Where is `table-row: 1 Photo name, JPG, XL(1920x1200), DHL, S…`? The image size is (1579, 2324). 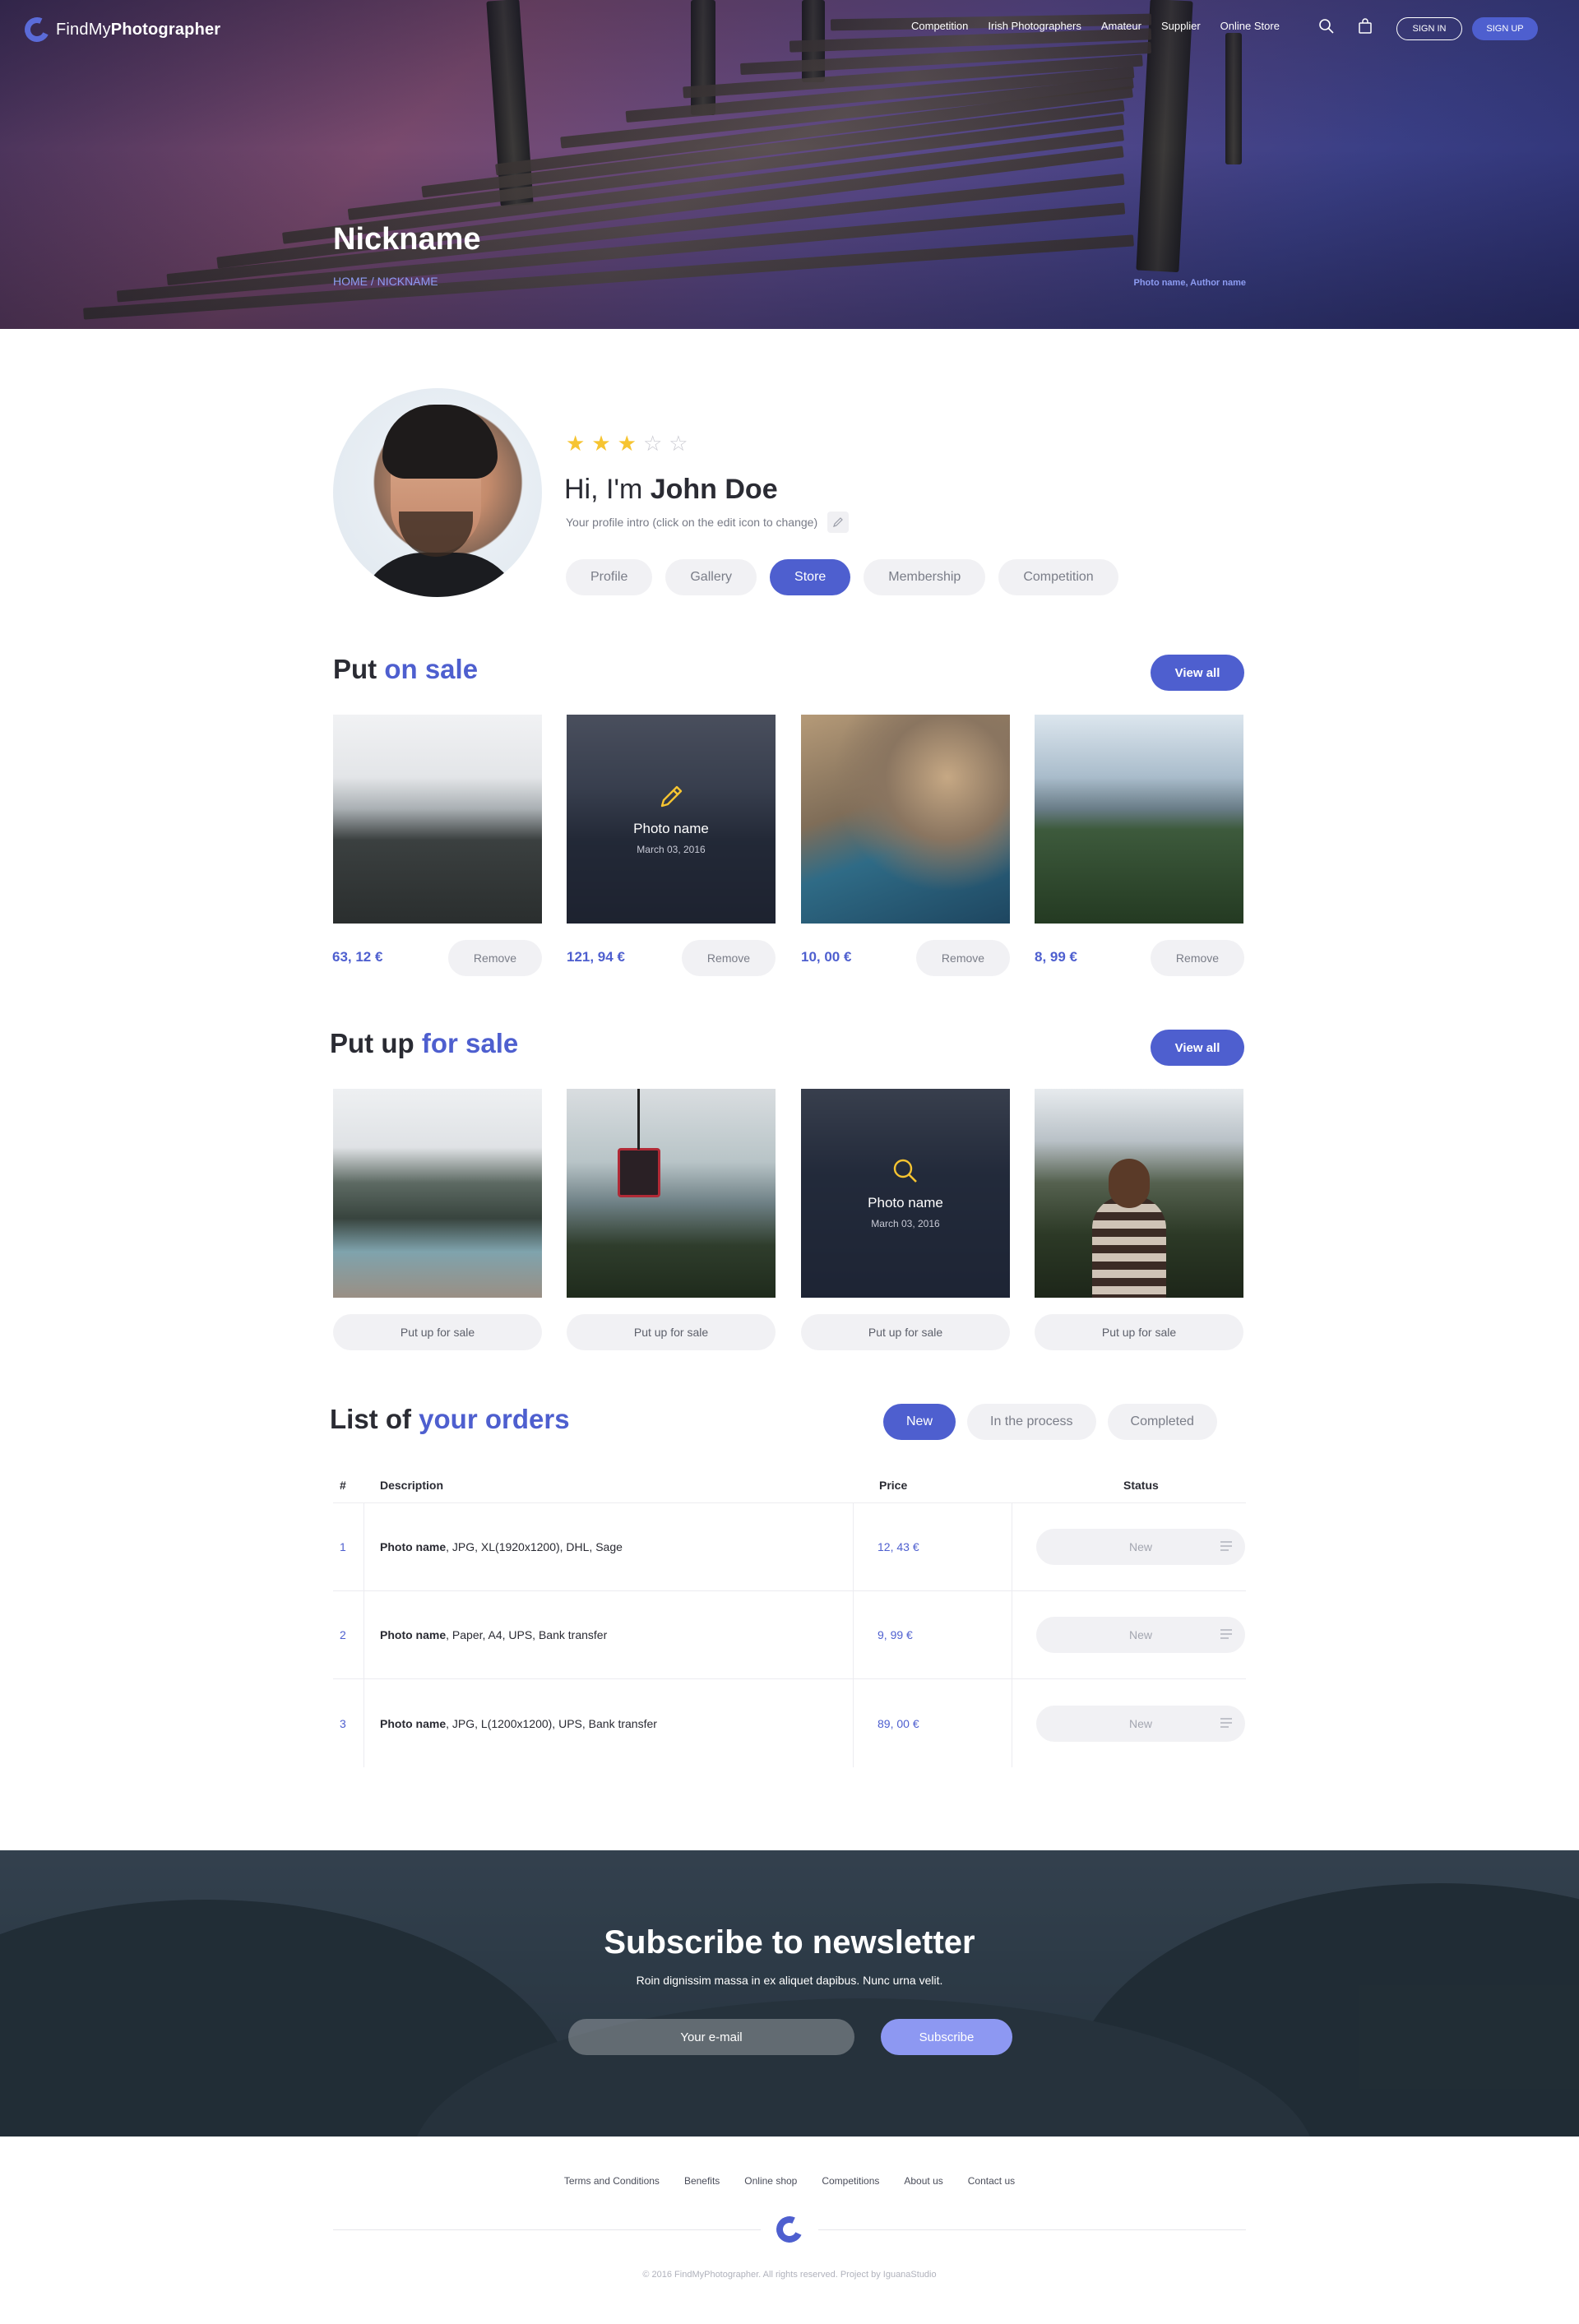 table-row: 1 Photo name, JPG, XL(1920x1200), DHL, S… is located at coordinates (789, 1547).